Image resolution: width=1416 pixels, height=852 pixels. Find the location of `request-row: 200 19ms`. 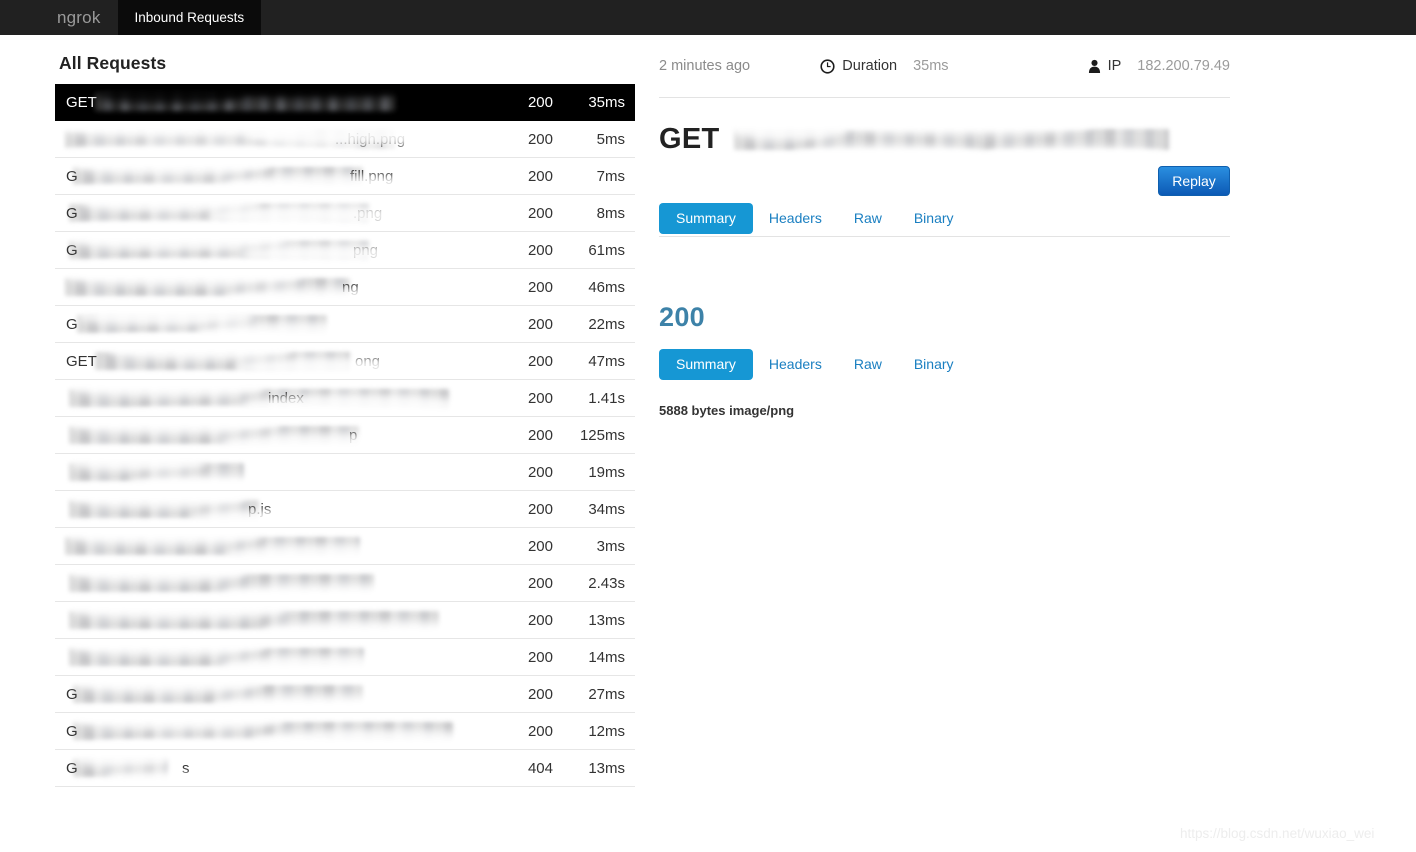

request-row: 200 19ms is located at coordinates (345, 472).